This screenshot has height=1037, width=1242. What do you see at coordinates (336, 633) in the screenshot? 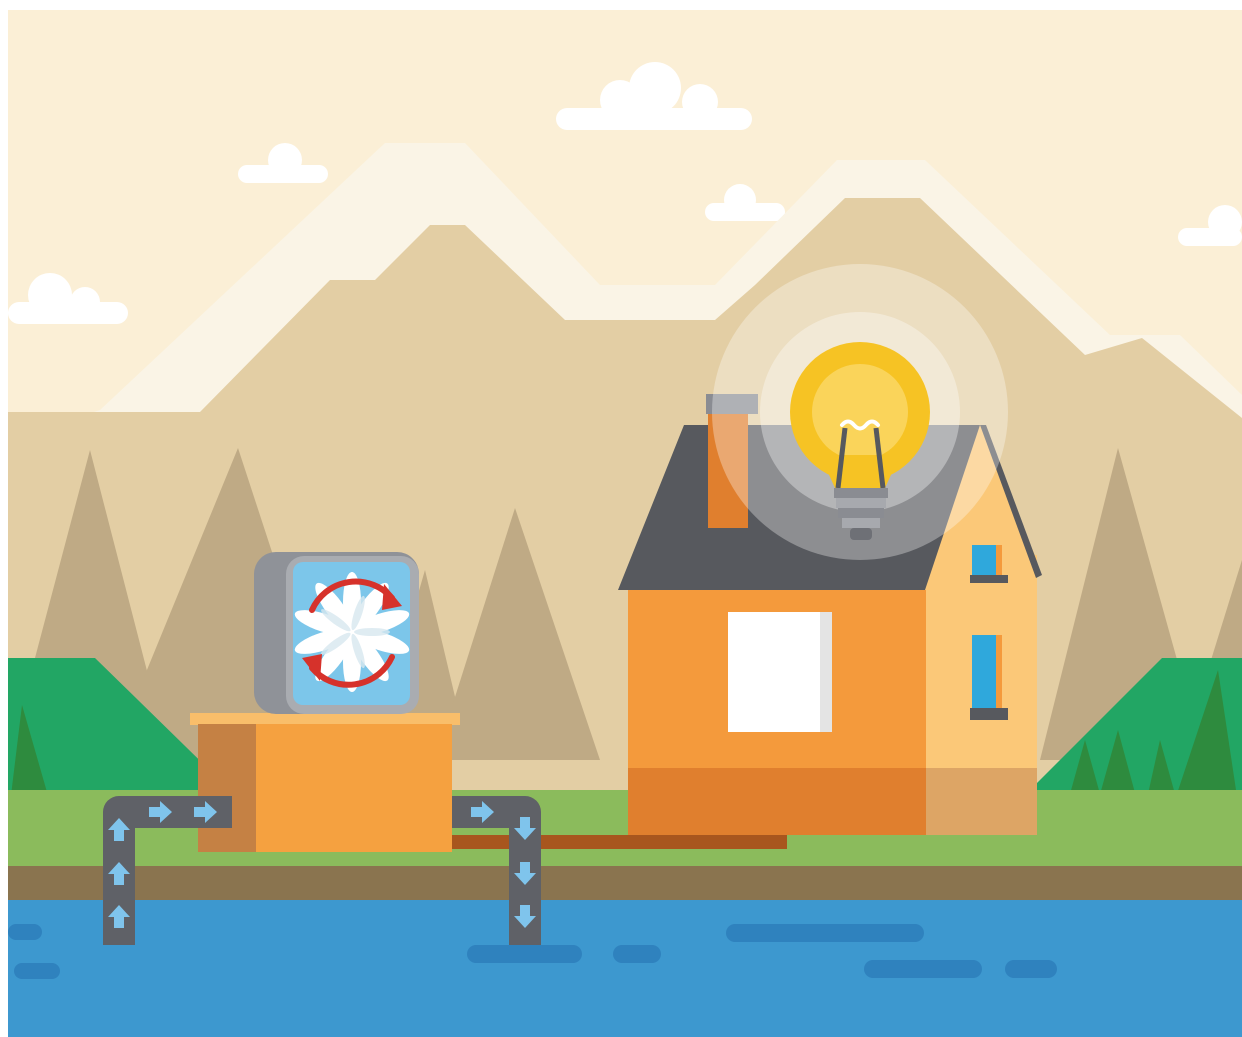
I see `turbine` at bounding box center [336, 633].